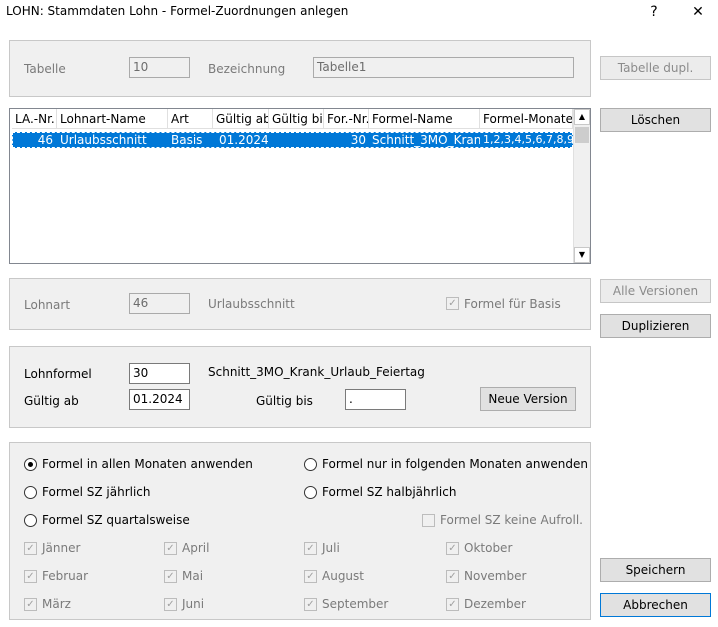 This screenshot has width=718, height=627. What do you see at coordinates (452, 604) in the screenshot?
I see `month-checkbox-dezember: ✓` at bounding box center [452, 604].